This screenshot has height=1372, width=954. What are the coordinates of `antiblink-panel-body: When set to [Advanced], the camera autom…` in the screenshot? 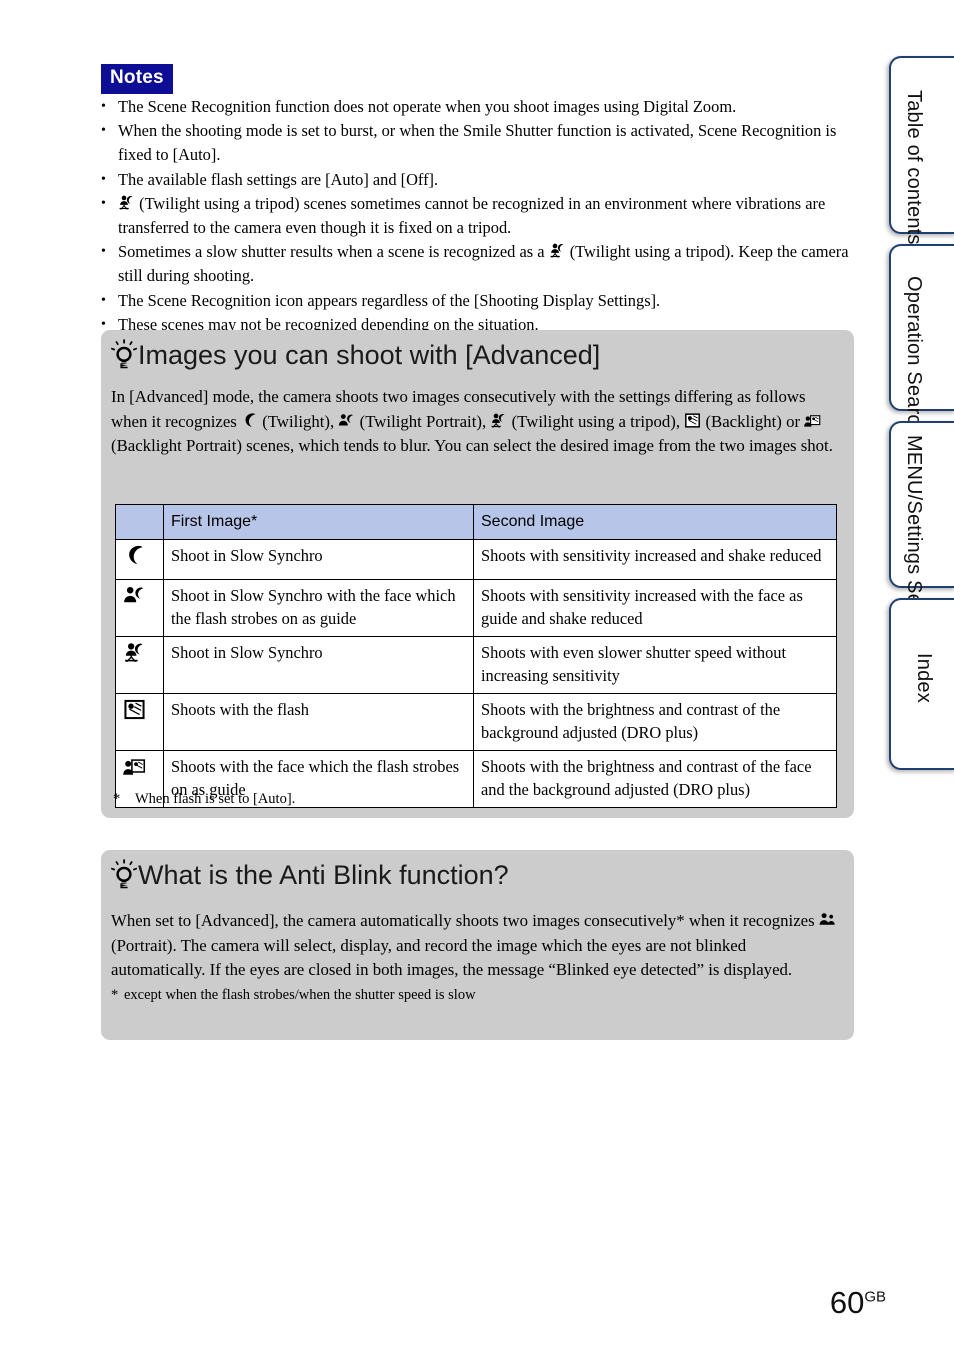 It's located at (473, 957).